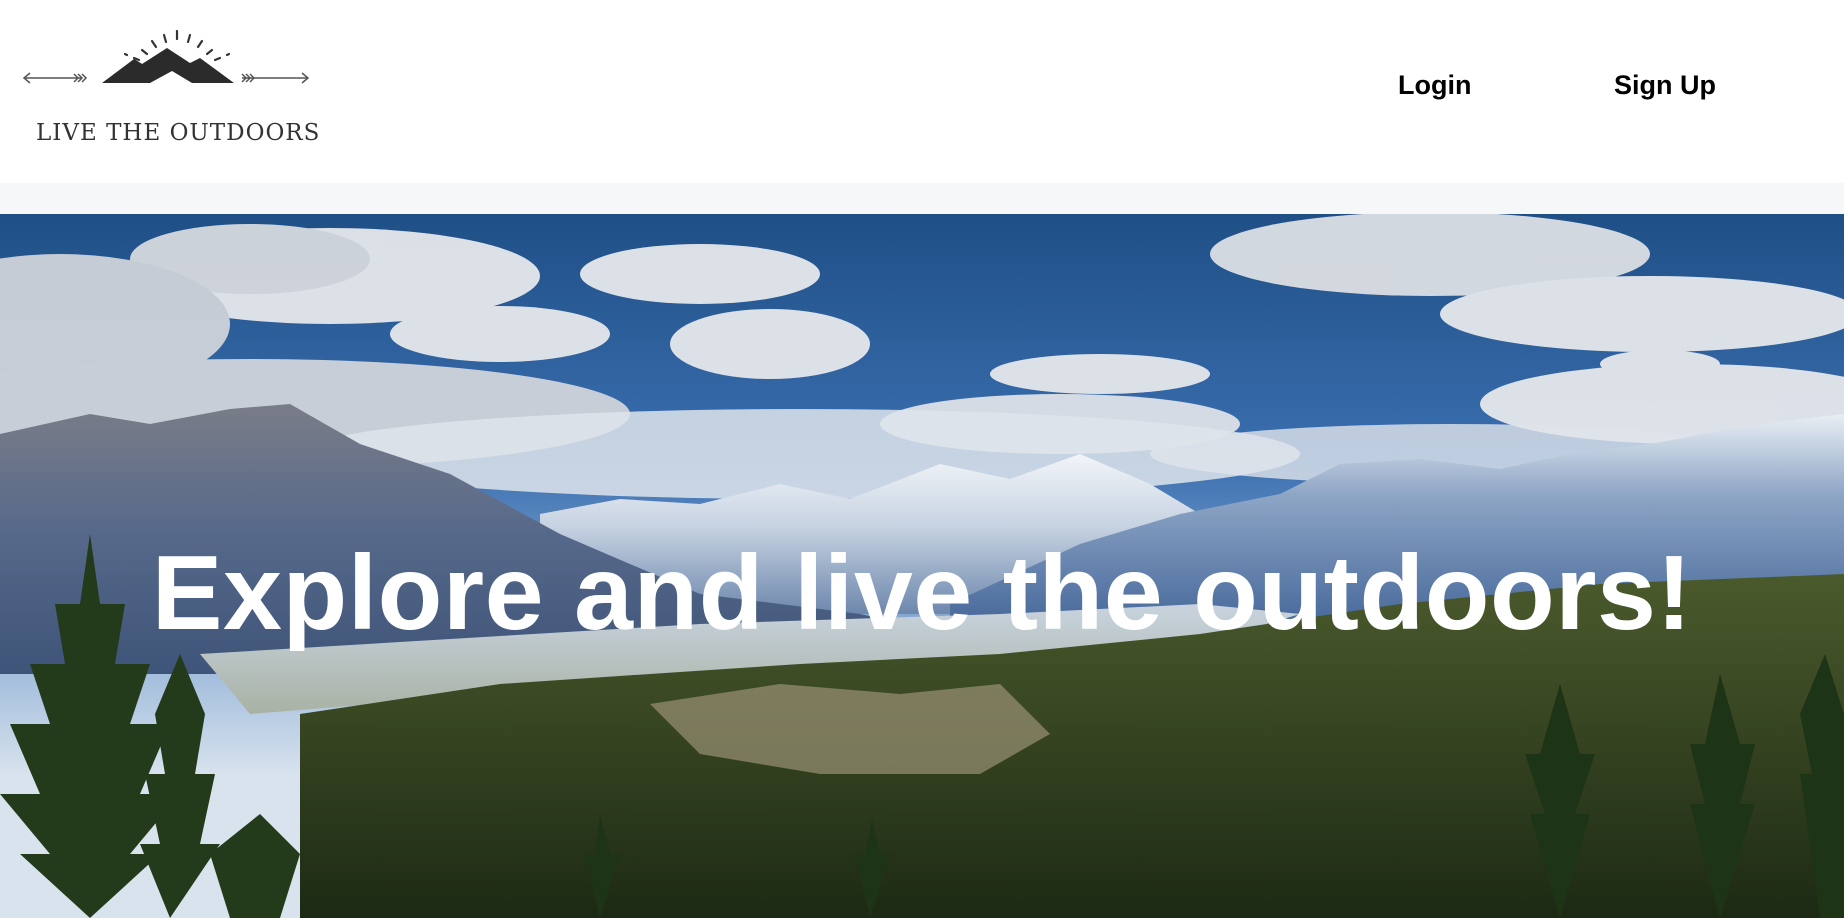 The height and width of the screenshot is (918, 1844). I want to click on hero-title: Explore and live the outdoors!, so click(922, 593).